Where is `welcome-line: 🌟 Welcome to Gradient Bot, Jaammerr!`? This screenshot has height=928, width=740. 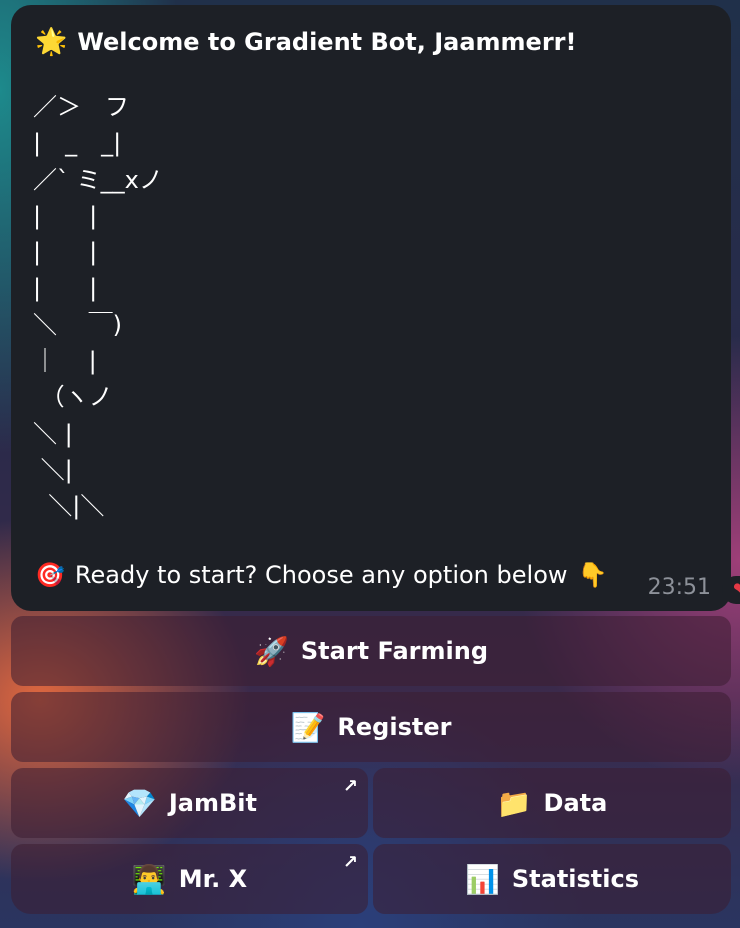
welcome-line: 🌟 Welcome to Gradient Bot, Jaammerr! is located at coordinates (305, 42).